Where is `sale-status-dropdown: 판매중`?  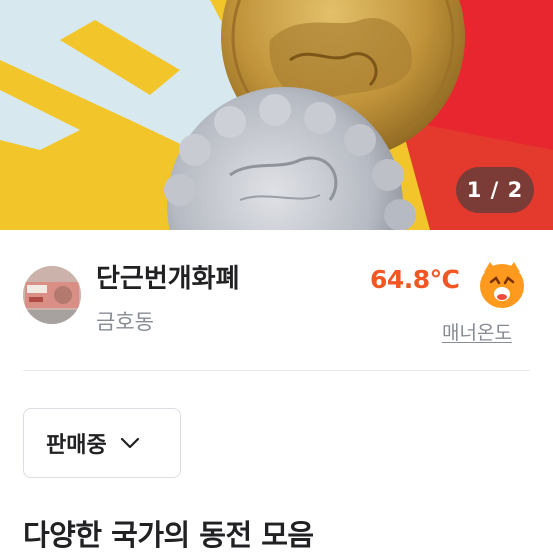 sale-status-dropdown: 판매중 is located at coordinates (102, 443).